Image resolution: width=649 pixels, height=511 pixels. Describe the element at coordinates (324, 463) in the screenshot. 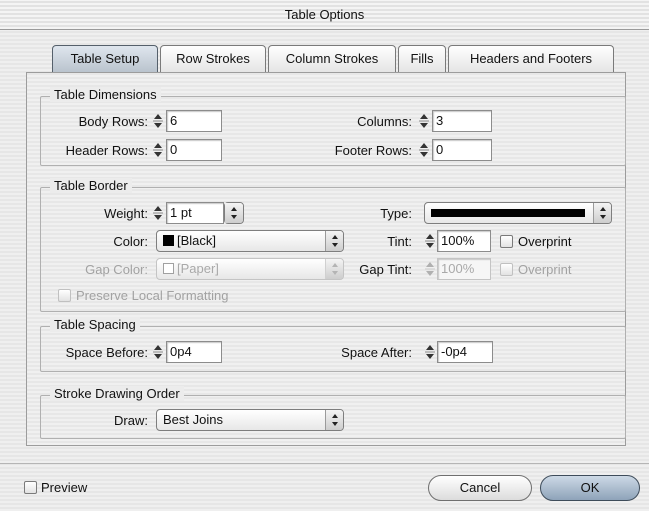

I see `footer-divider` at that location.